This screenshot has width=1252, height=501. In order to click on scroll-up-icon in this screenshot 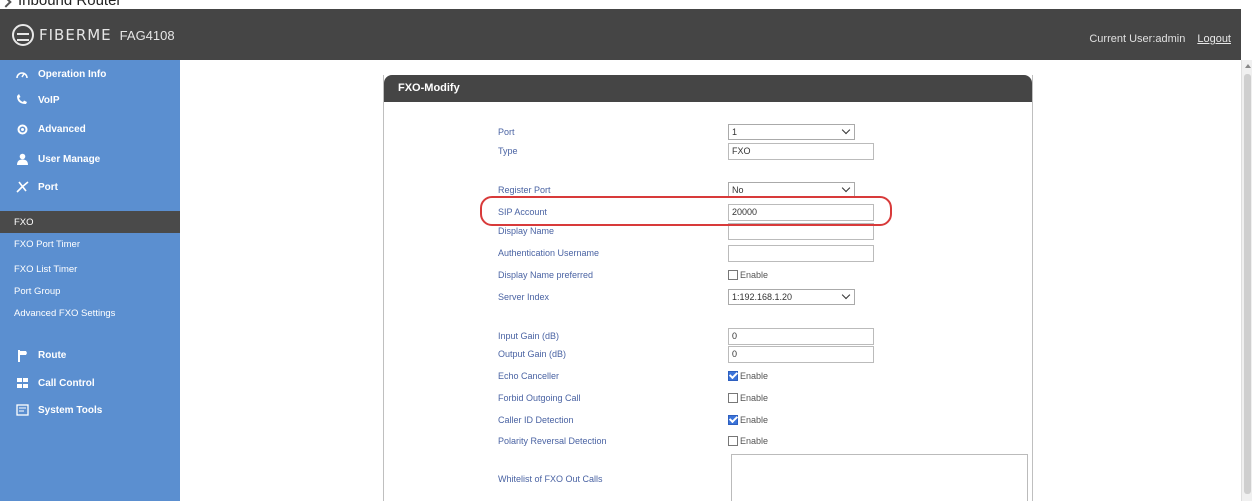, I will do `click(1248, 66)`.